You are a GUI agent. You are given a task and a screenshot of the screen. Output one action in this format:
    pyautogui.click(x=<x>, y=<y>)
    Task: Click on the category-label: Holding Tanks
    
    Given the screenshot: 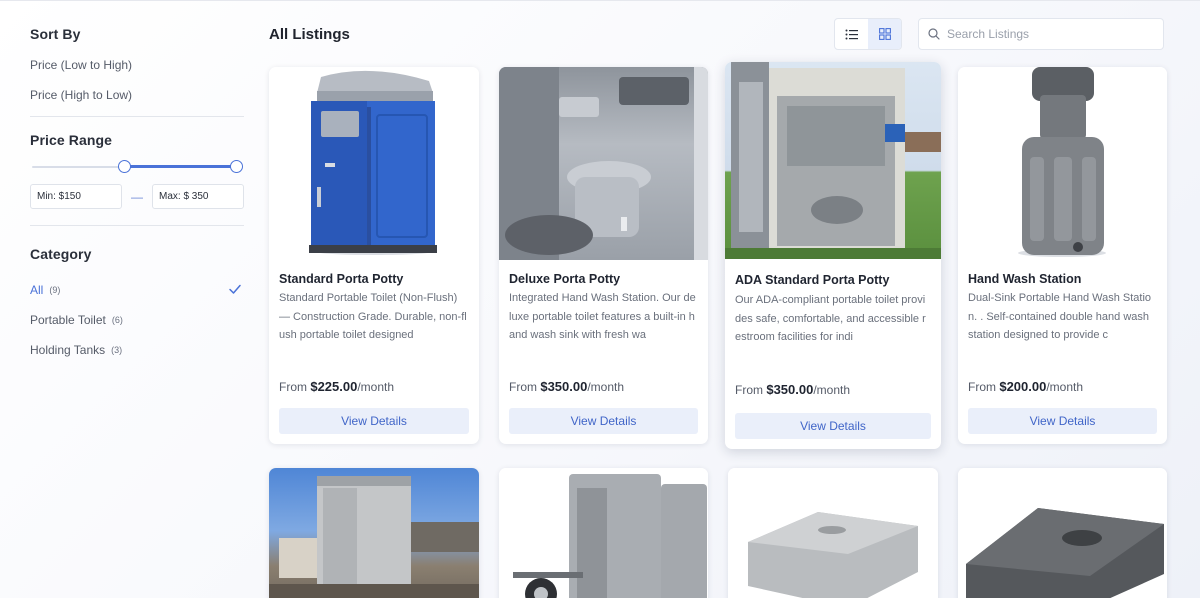 What is the action you would take?
    pyautogui.click(x=68, y=350)
    